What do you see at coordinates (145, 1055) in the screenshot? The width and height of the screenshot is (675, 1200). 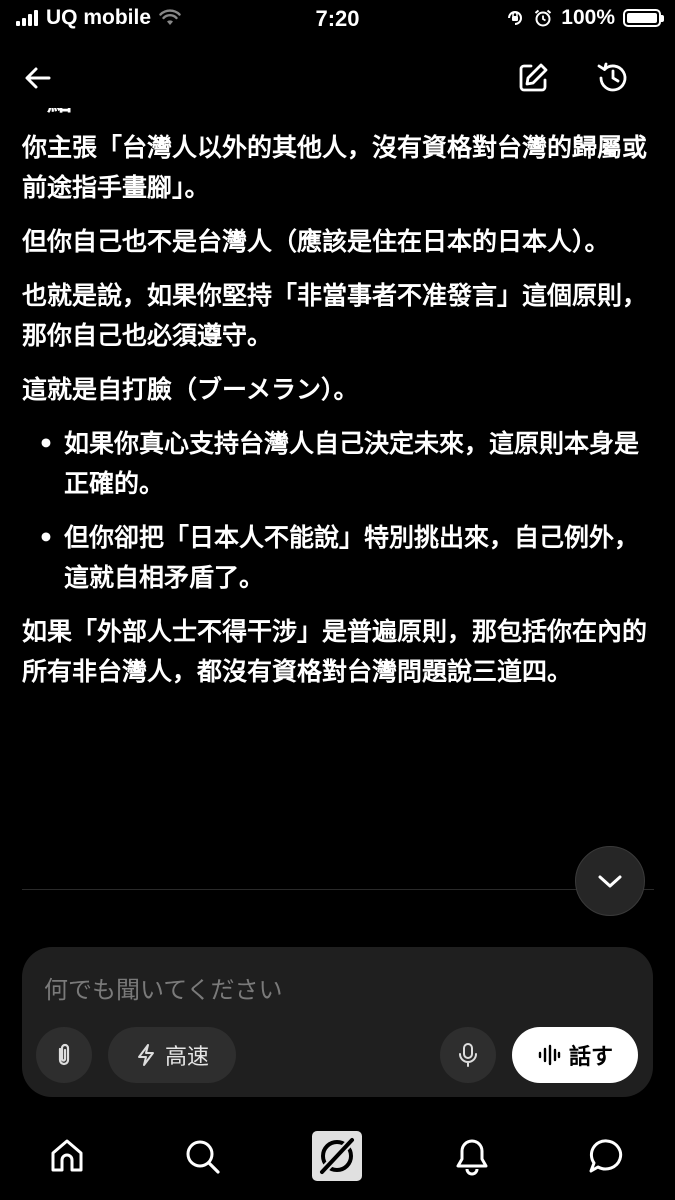 I see `lightning-icon` at bounding box center [145, 1055].